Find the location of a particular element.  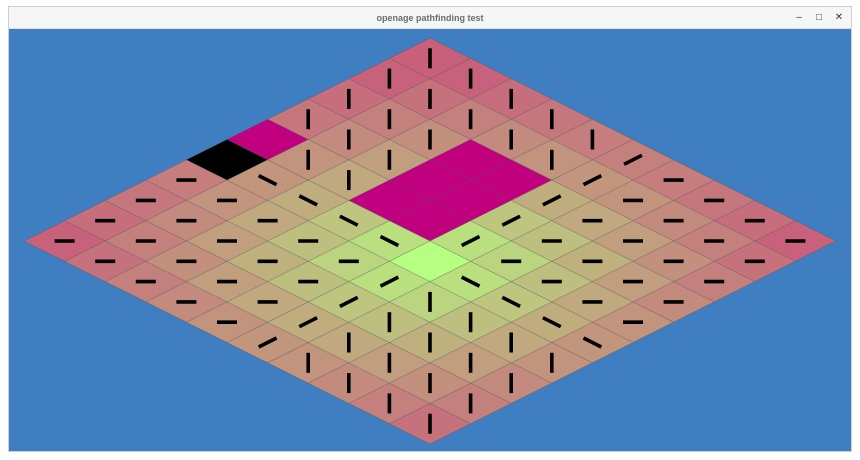

maximize-icon: □ is located at coordinates (819, 18).